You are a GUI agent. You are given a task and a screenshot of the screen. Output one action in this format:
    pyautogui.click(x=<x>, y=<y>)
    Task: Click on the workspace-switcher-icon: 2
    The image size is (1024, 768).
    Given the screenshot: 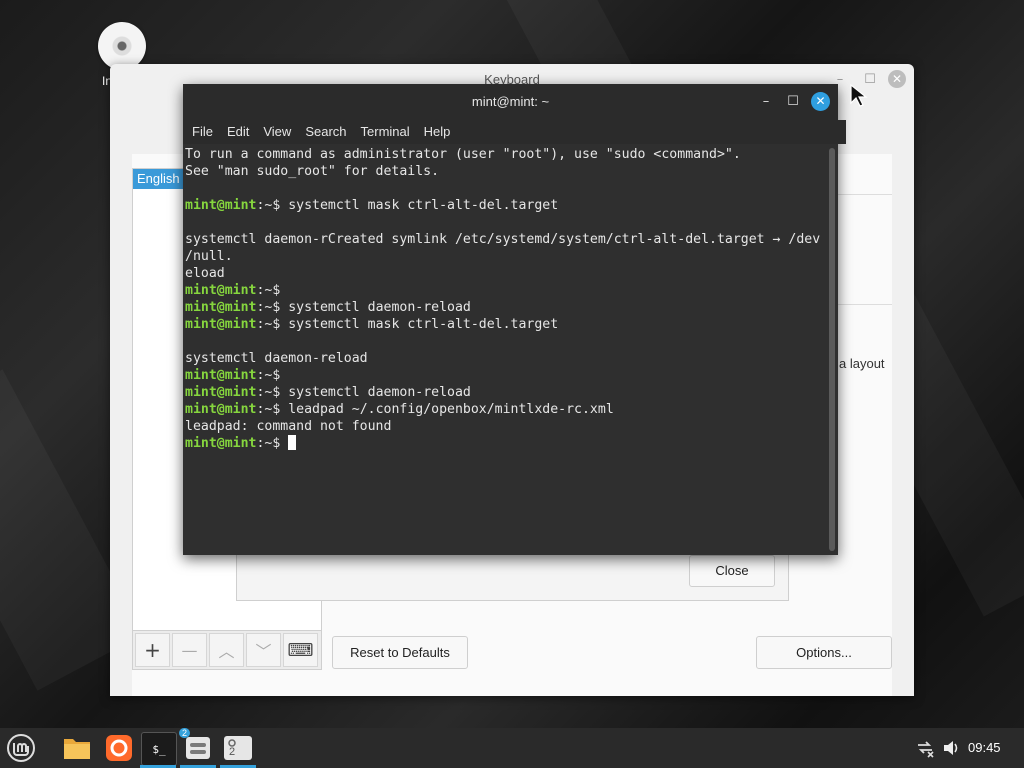 What is the action you would take?
    pyautogui.click(x=238, y=748)
    